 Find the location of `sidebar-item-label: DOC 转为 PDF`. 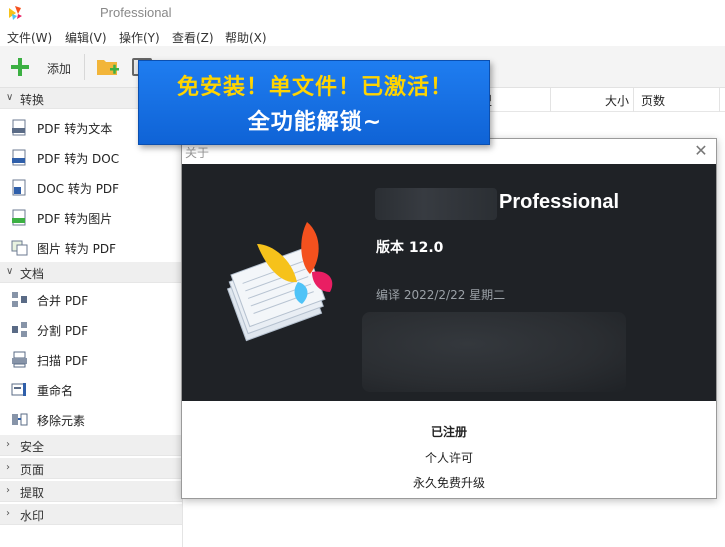

sidebar-item-label: DOC 转为 PDF is located at coordinates (78, 189).